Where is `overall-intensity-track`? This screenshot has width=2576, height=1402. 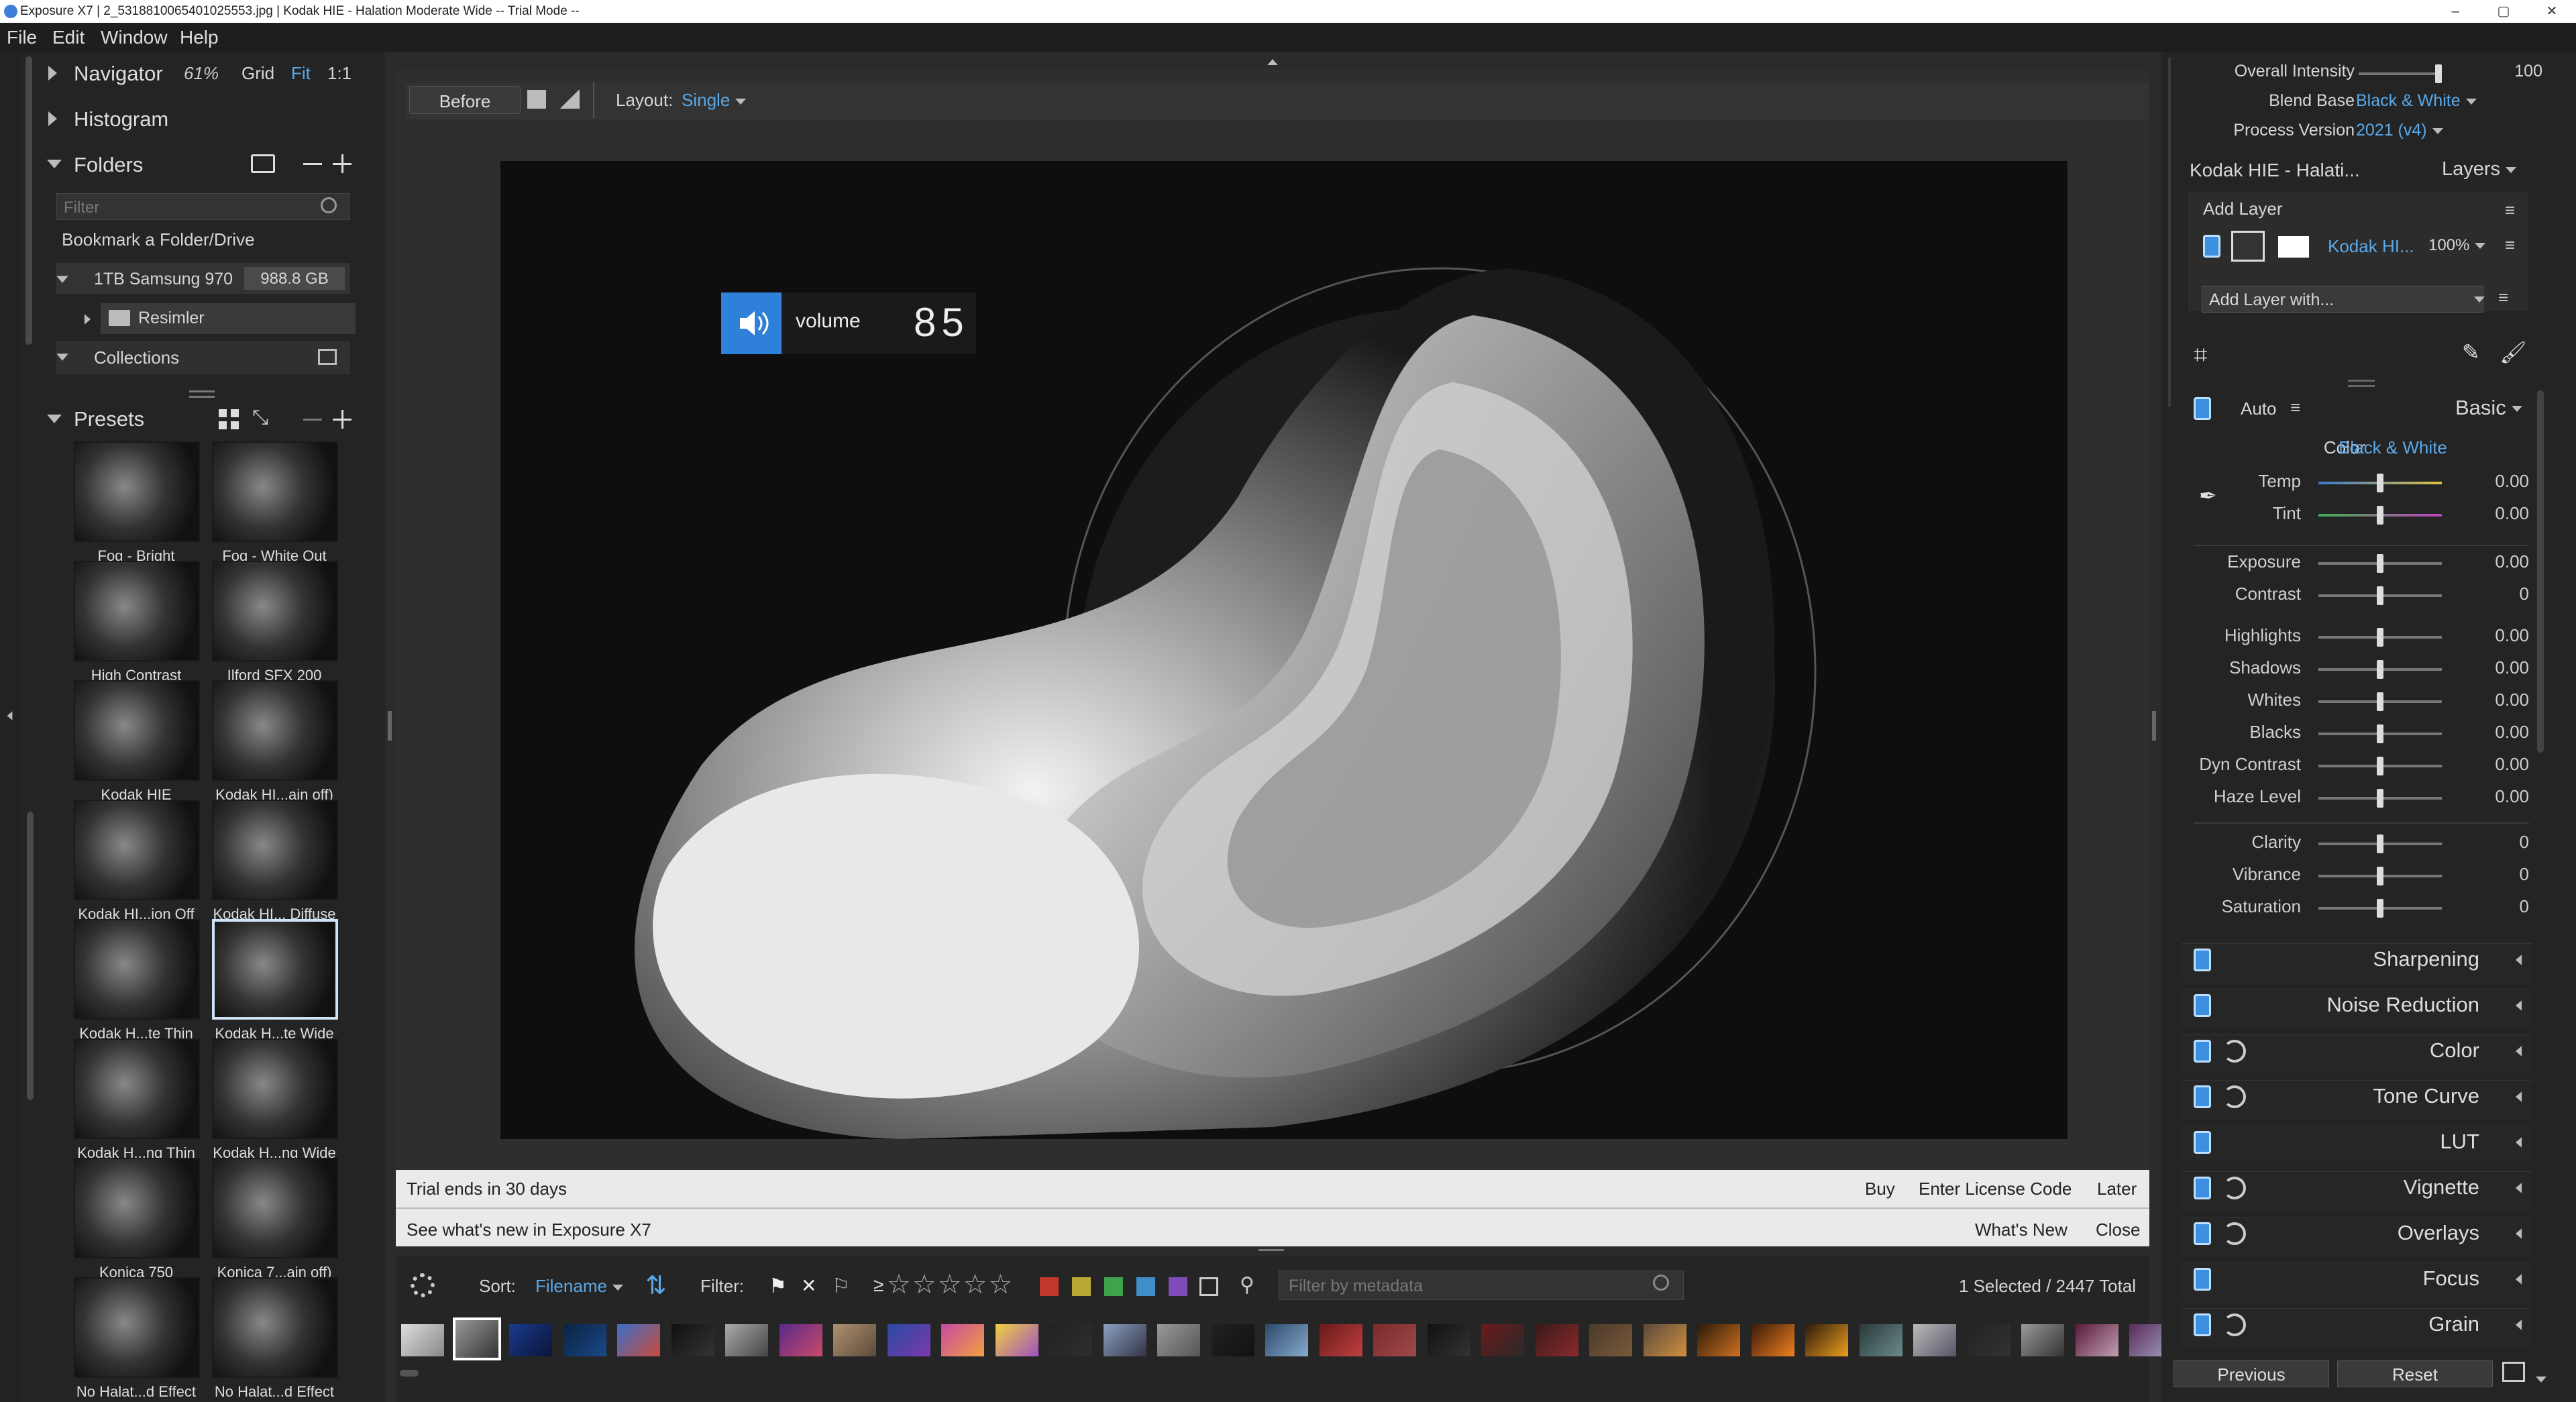
overall-intensity-track is located at coordinates (2399, 74).